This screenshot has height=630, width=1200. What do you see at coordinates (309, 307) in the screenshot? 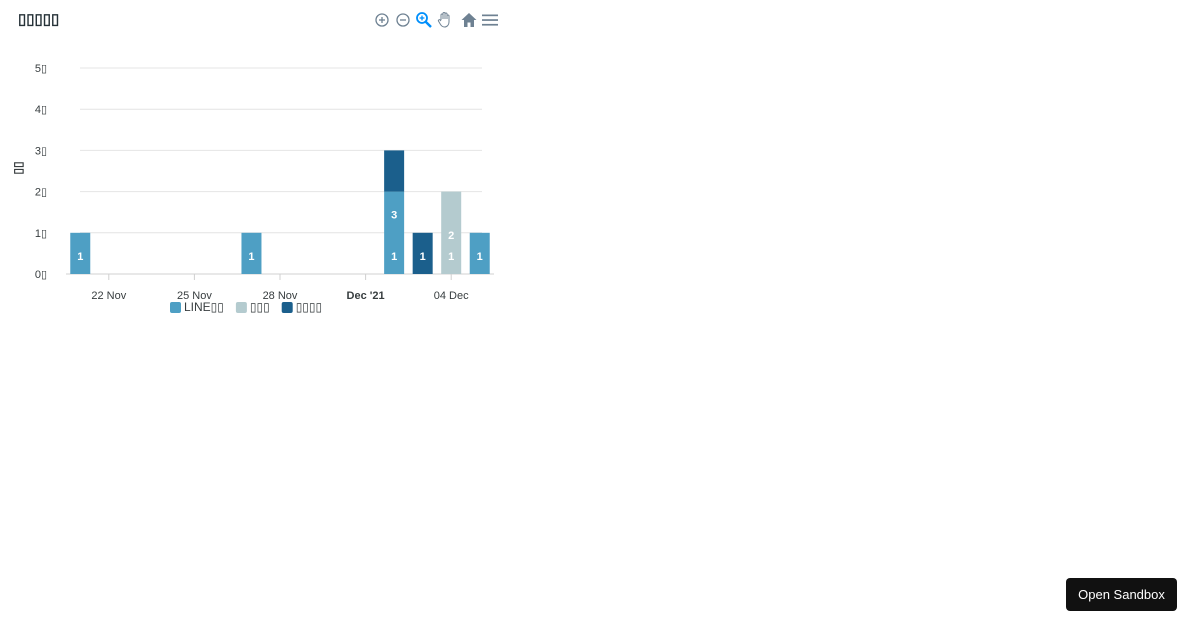
I see `legend-label: ▯▯▯▯` at bounding box center [309, 307].